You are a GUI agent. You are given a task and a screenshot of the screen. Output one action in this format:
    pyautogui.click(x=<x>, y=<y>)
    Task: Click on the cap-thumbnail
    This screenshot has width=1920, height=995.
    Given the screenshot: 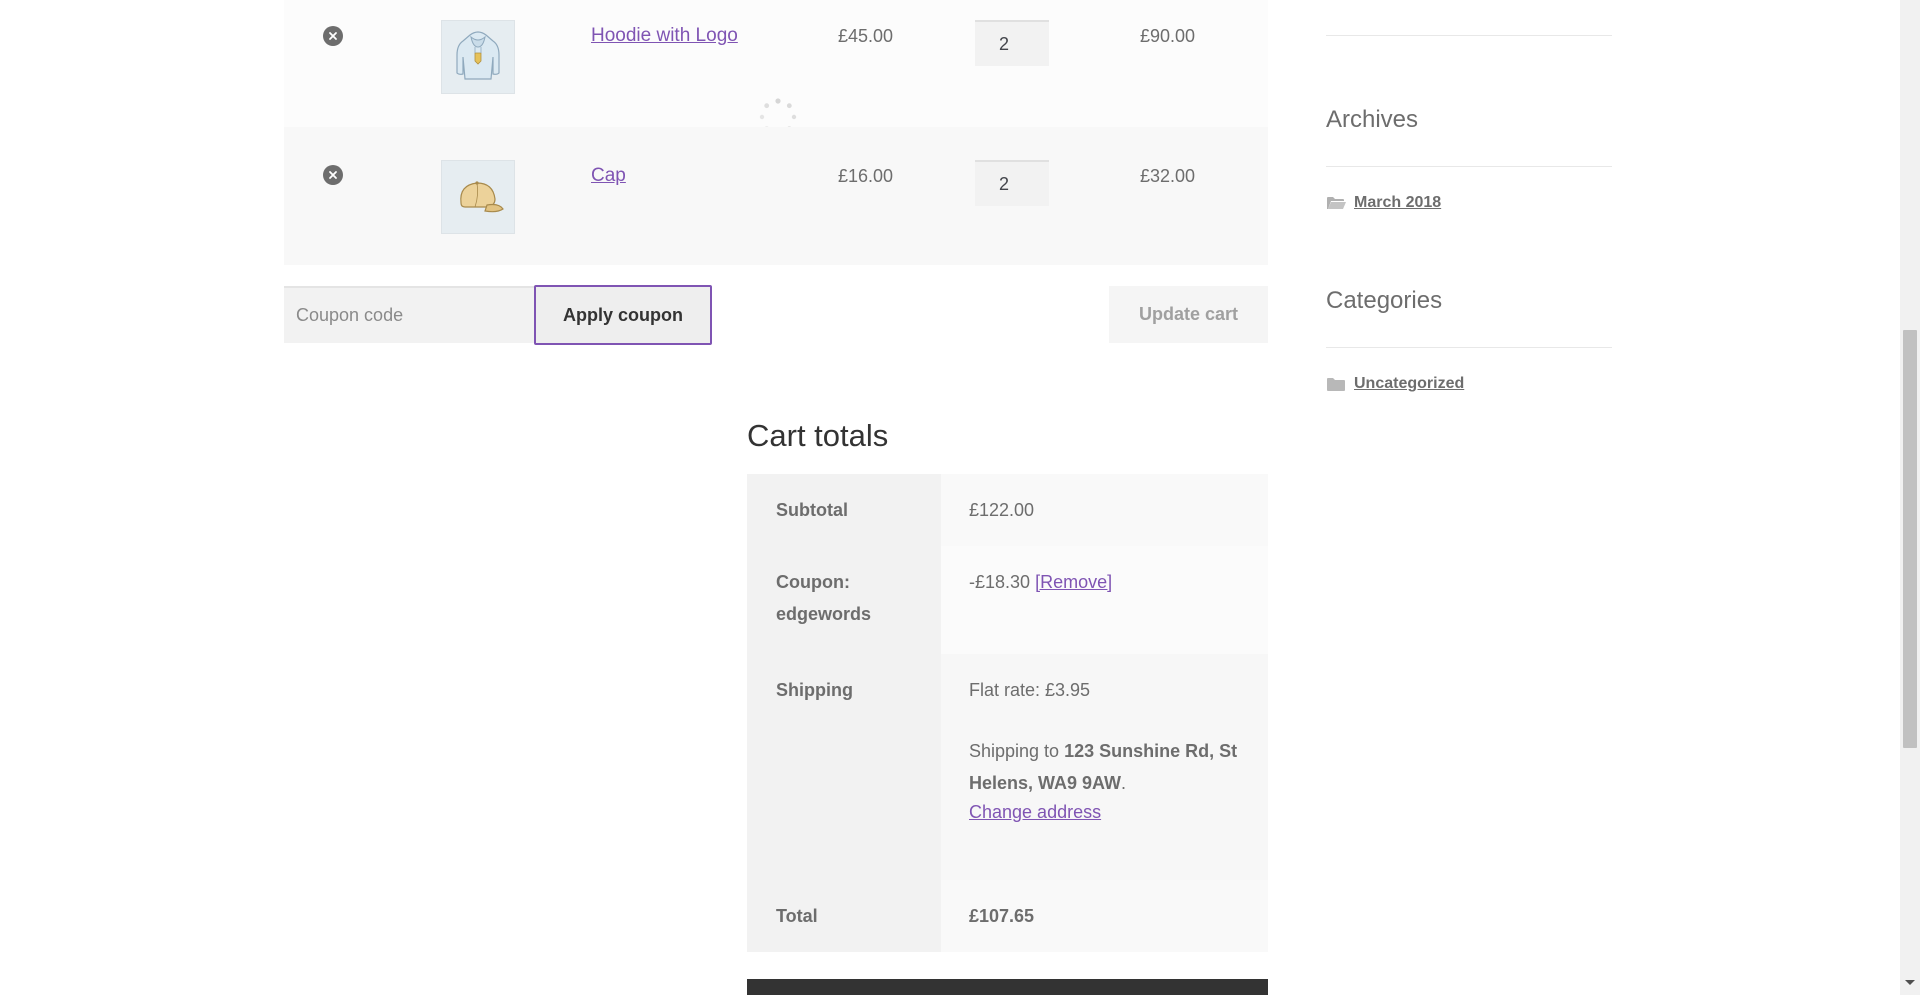 What is the action you would take?
    pyautogui.click(x=478, y=197)
    